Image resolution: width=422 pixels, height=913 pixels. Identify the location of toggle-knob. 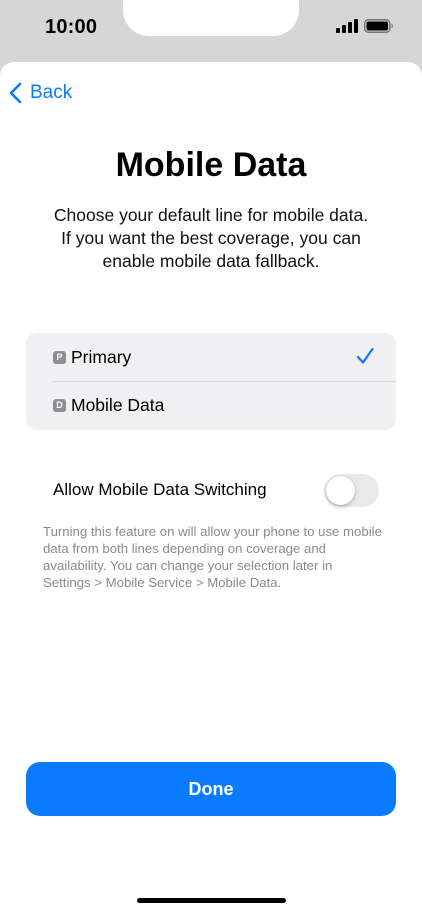
(340, 490).